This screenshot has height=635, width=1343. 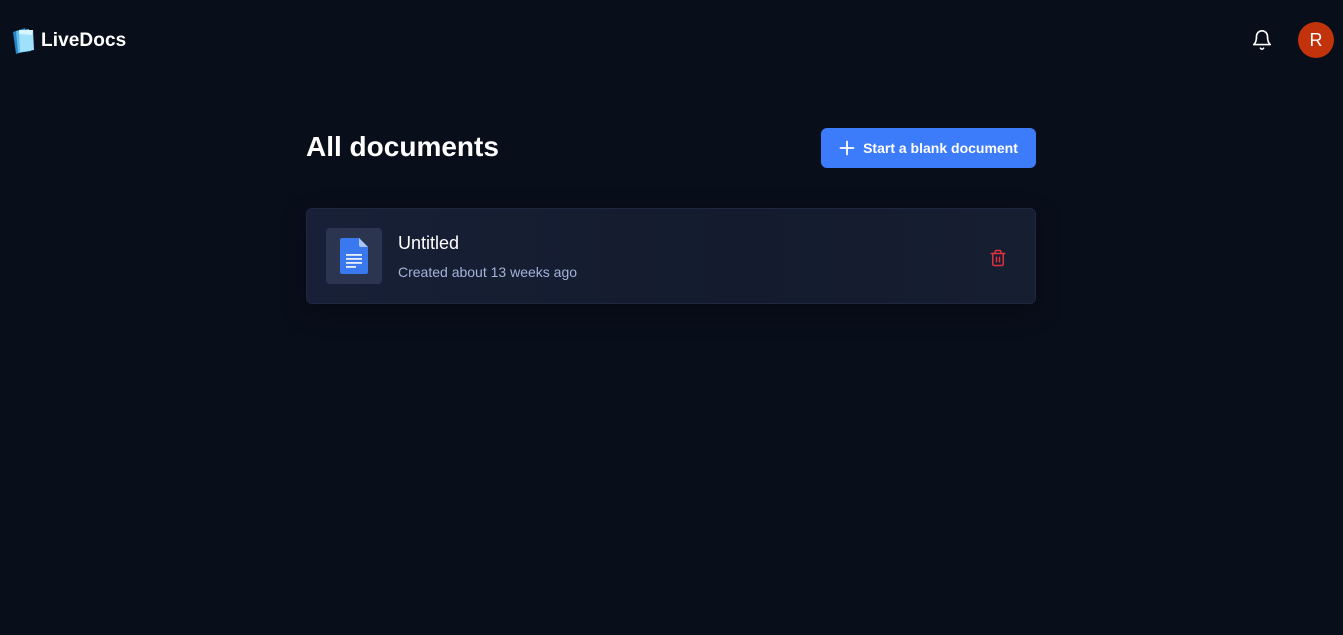 What do you see at coordinates (429, 243) in the screenshot?
I see `document-title: Untitled` at bounding box center [429, 243].